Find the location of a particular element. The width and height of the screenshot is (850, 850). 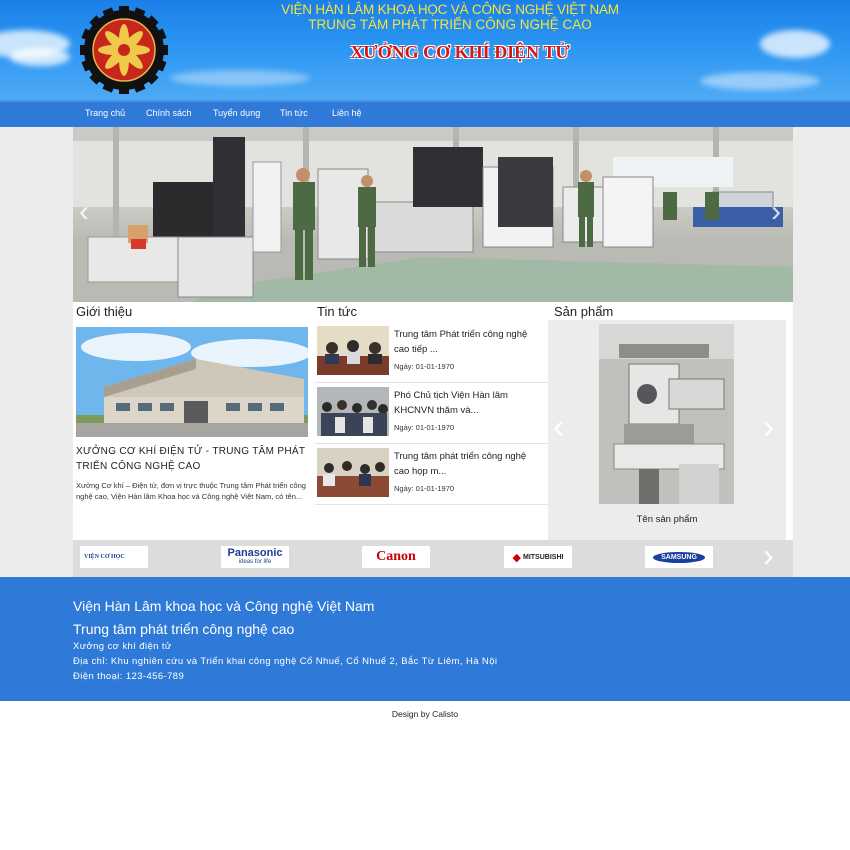

products-section-title: Sản phẩm is located at coordinates (584, 311).